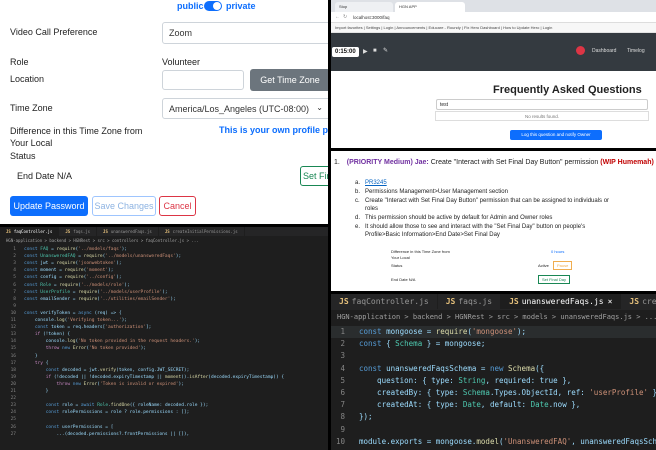 The image size is (656, 450). What do you see at coordinates (364, 7) in the screenshot?
I see `browser-tab: Stop` at bounding box center [364, 7].